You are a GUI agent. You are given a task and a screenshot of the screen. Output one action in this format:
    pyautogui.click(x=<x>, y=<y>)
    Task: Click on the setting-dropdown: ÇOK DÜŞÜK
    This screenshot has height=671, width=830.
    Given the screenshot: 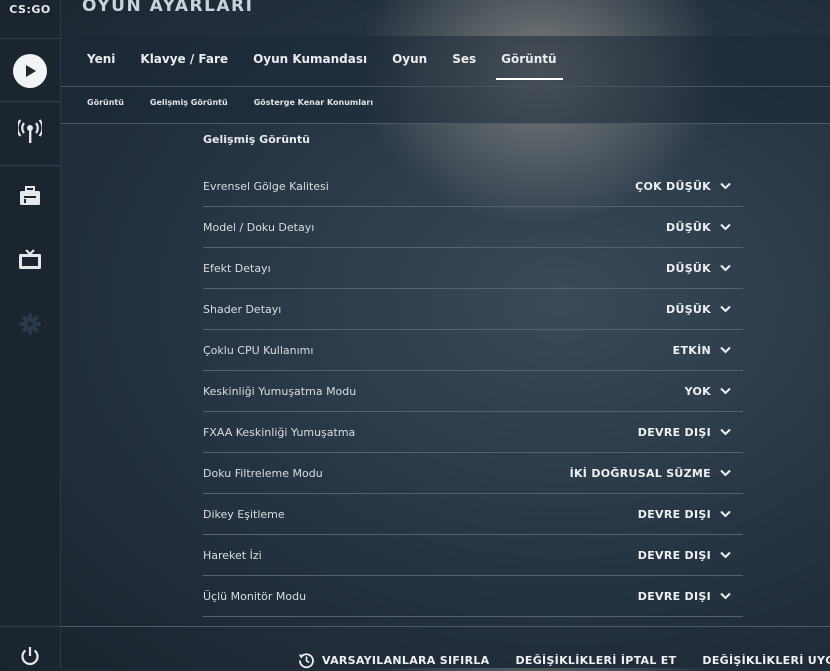 What is the action you would take?
    pyautogui.click(x=683, y=186)
    